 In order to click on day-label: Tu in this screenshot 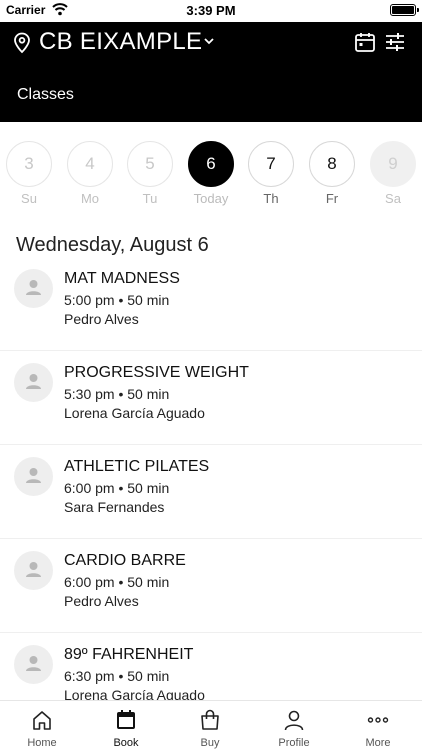, I will do `click(150, 198)`.